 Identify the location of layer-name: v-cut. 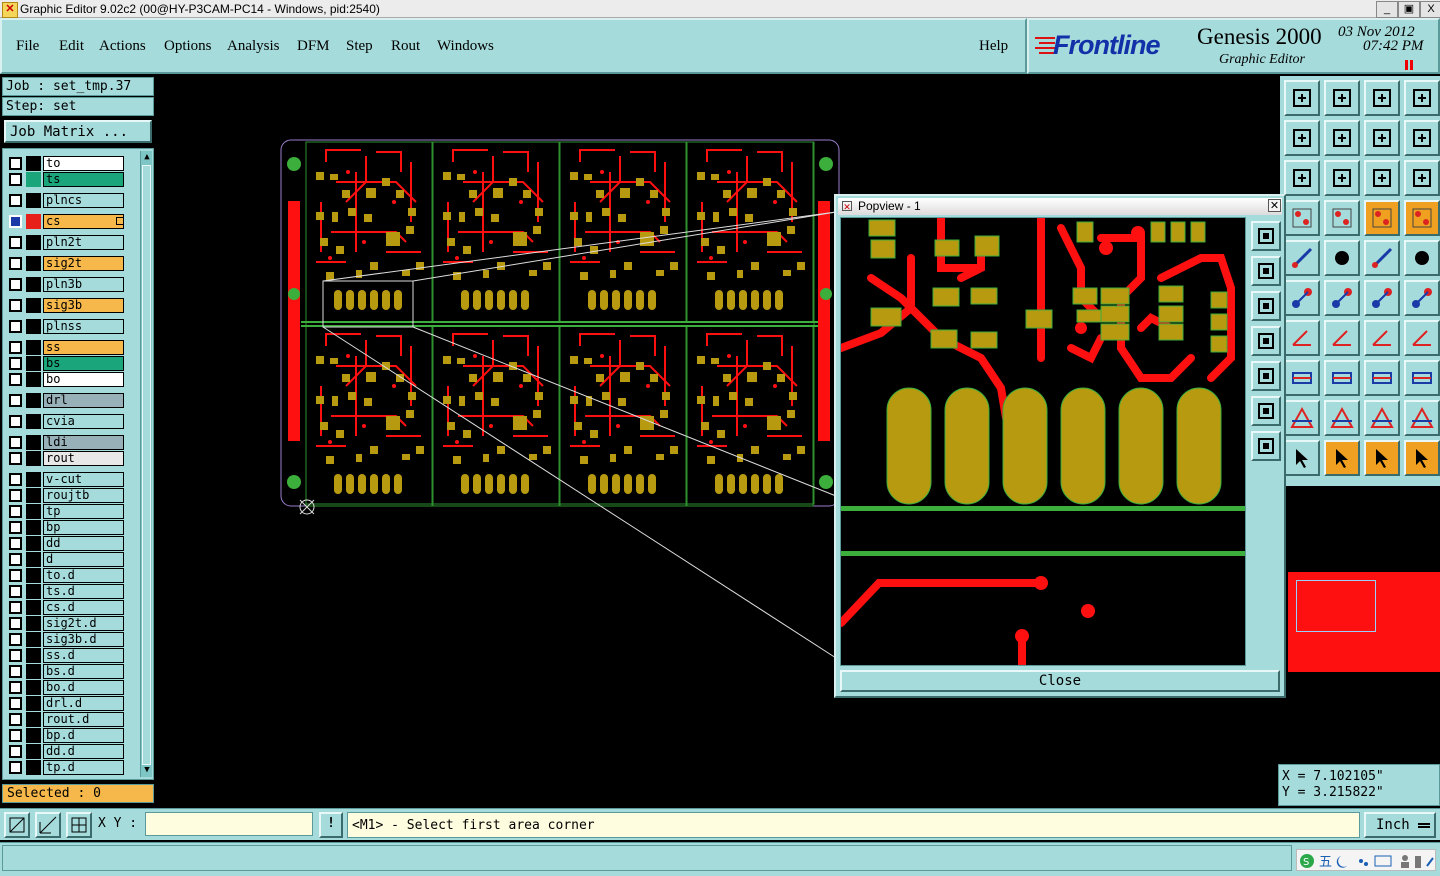
(83, 479).